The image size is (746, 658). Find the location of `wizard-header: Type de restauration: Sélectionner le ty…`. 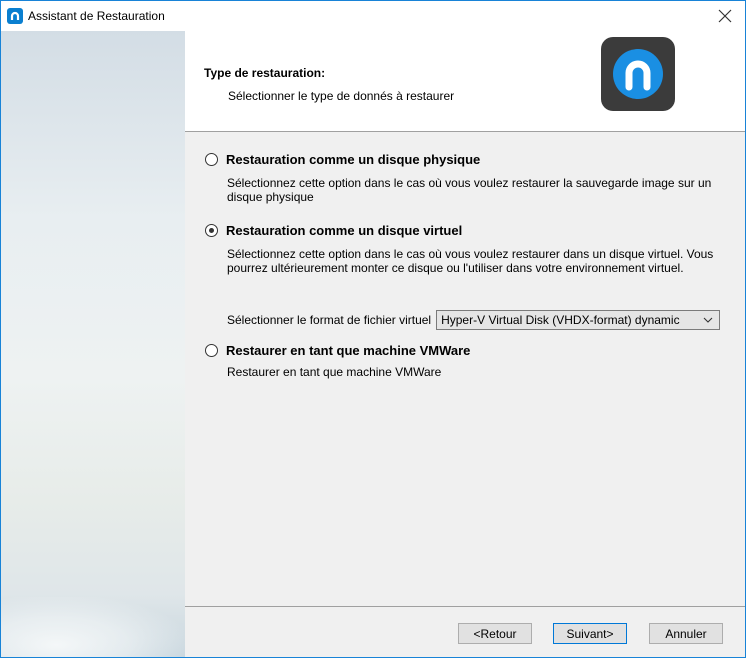

wizard-header: Type de restauration: Sélectionner le ty… is located at coordinates (465, 81).